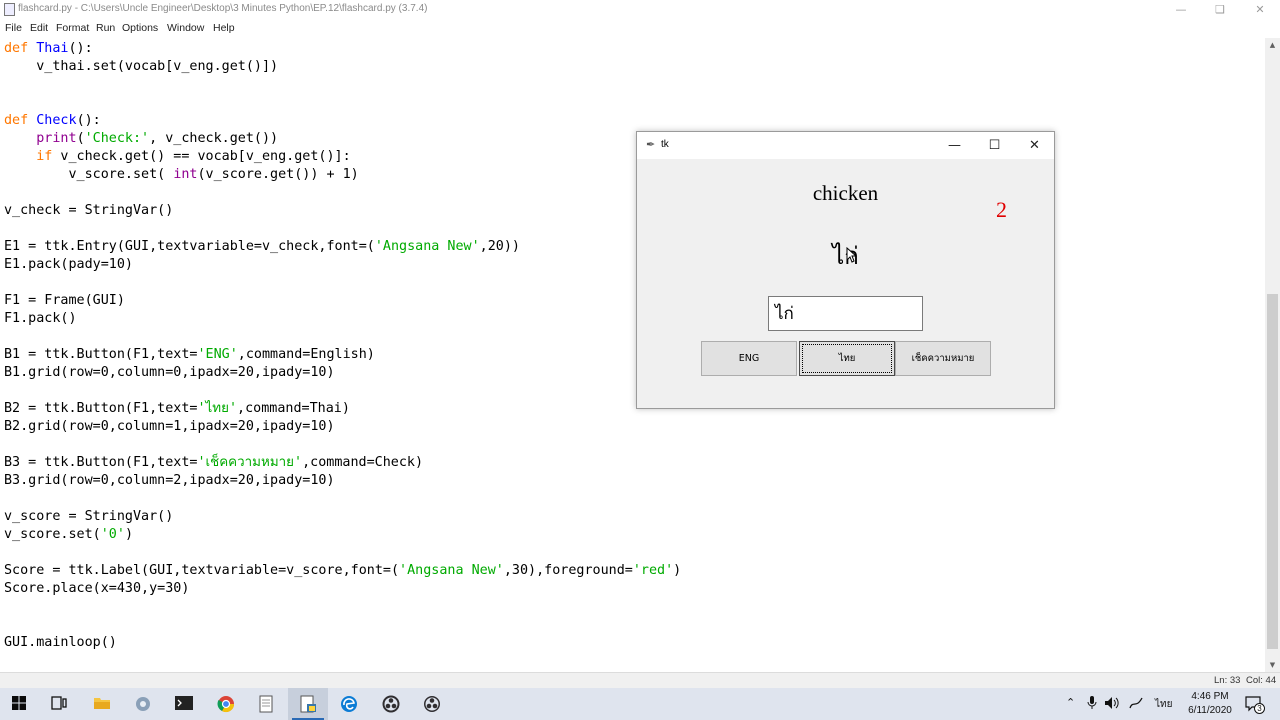  I want to click on menu-help: Help, so click(224, 28).